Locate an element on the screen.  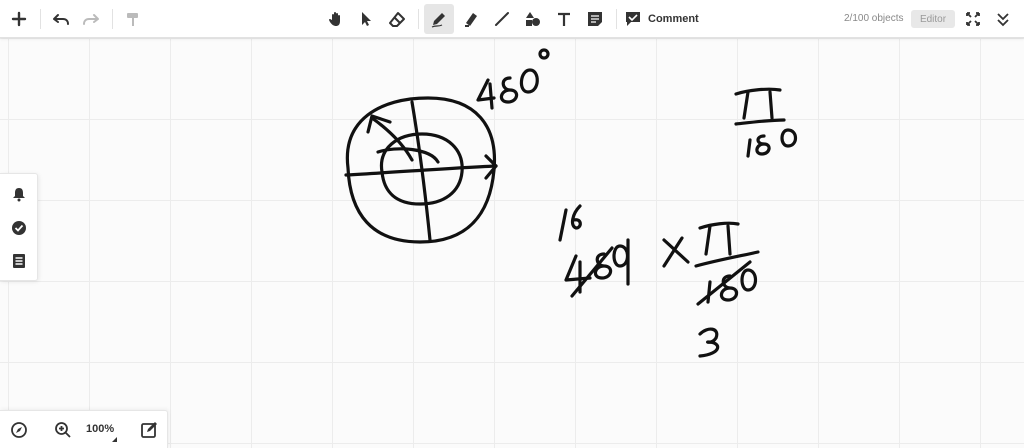
check-circle-icon is located at coordinates (19, 228).